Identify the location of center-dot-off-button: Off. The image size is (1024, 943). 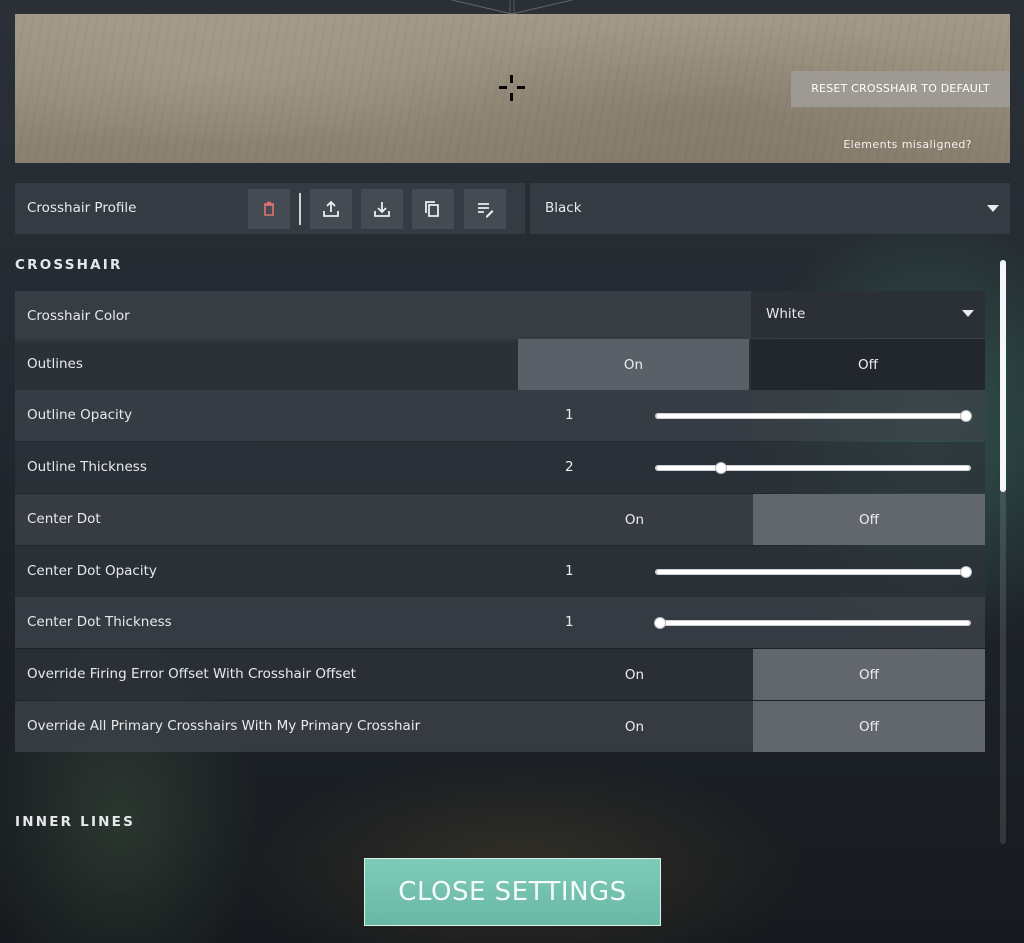
(869, 519).